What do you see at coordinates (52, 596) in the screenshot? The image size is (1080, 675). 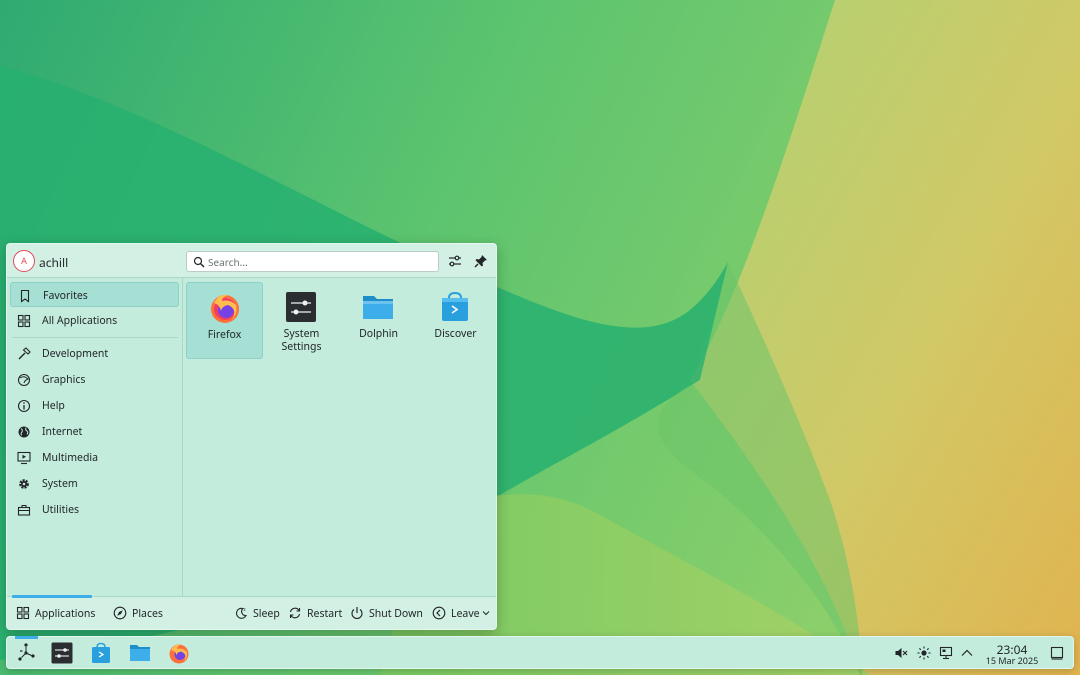 I see `active-tab-indicator` at bounding box center [52, 596].